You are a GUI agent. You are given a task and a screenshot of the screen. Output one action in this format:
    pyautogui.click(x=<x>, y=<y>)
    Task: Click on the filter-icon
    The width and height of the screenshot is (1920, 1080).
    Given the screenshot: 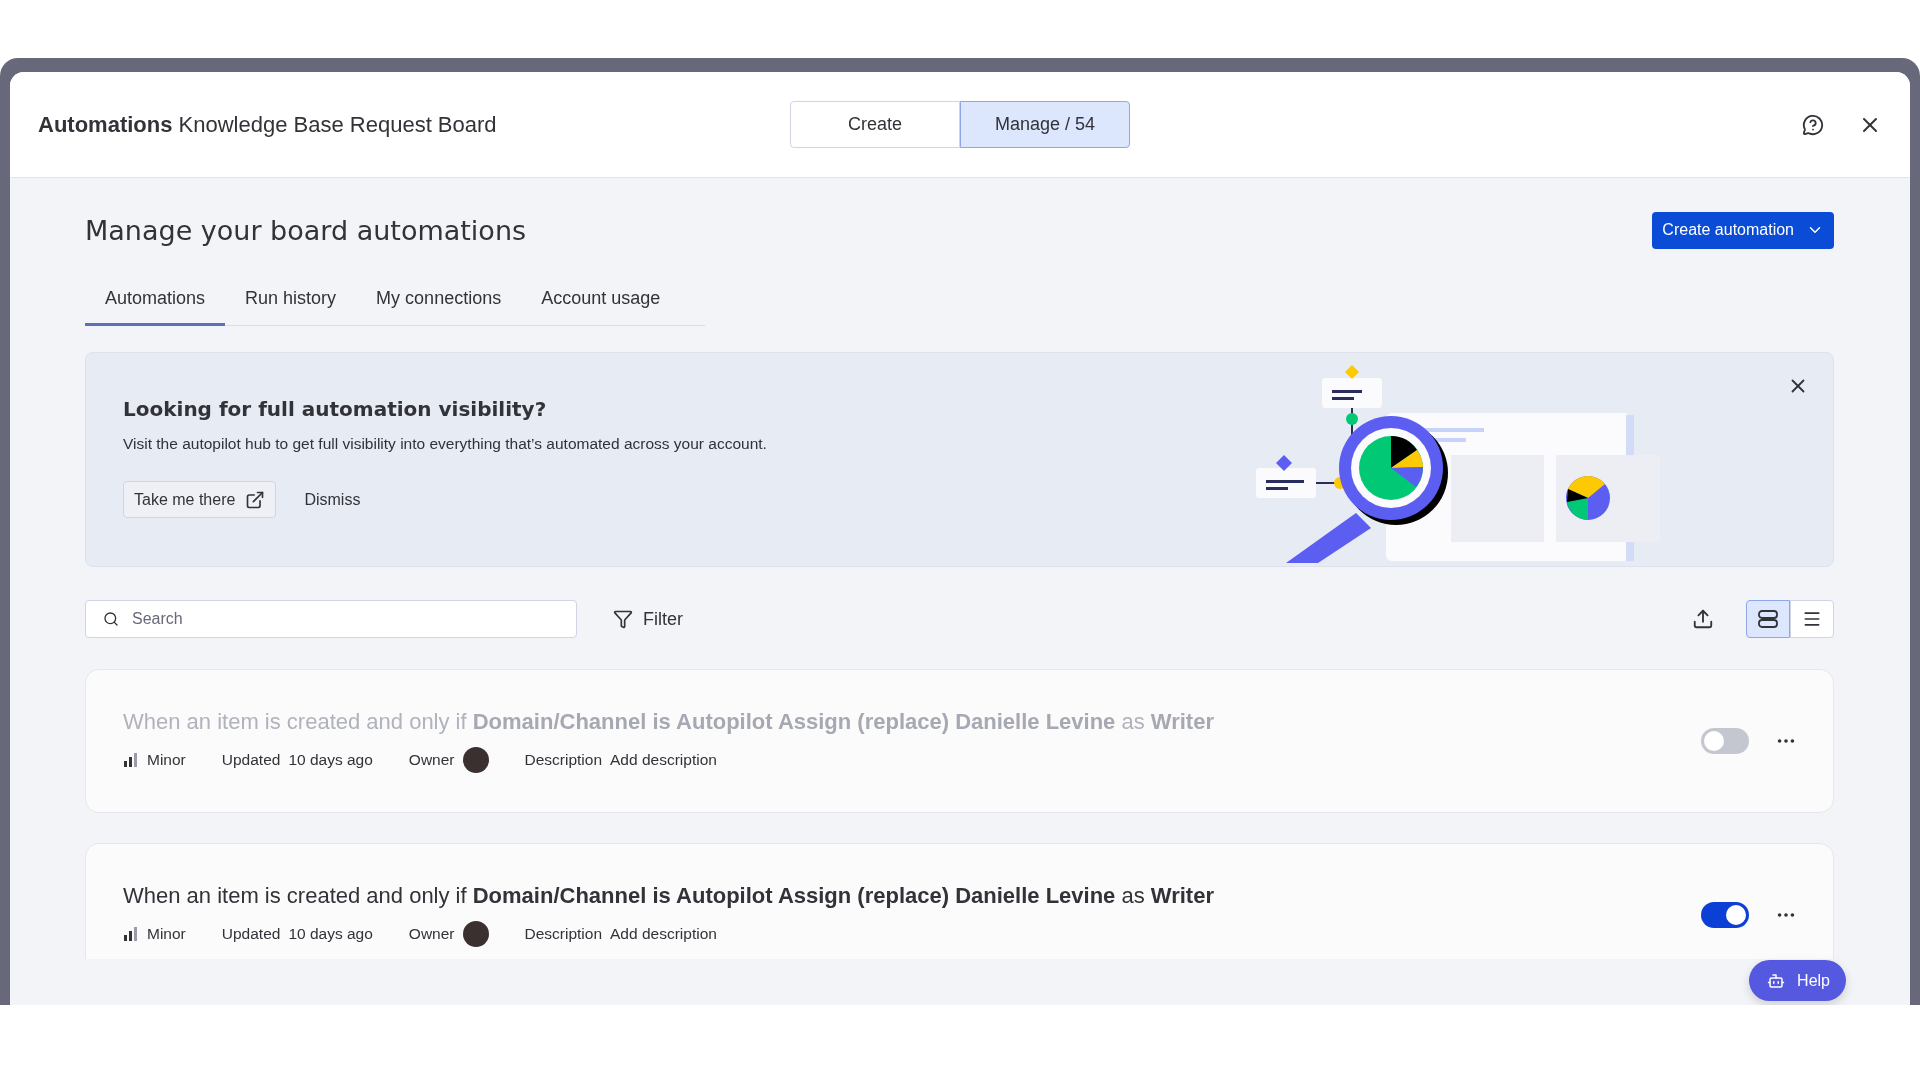 What is the action you would take?
    pyautogui.click(x=623, y=619)
    